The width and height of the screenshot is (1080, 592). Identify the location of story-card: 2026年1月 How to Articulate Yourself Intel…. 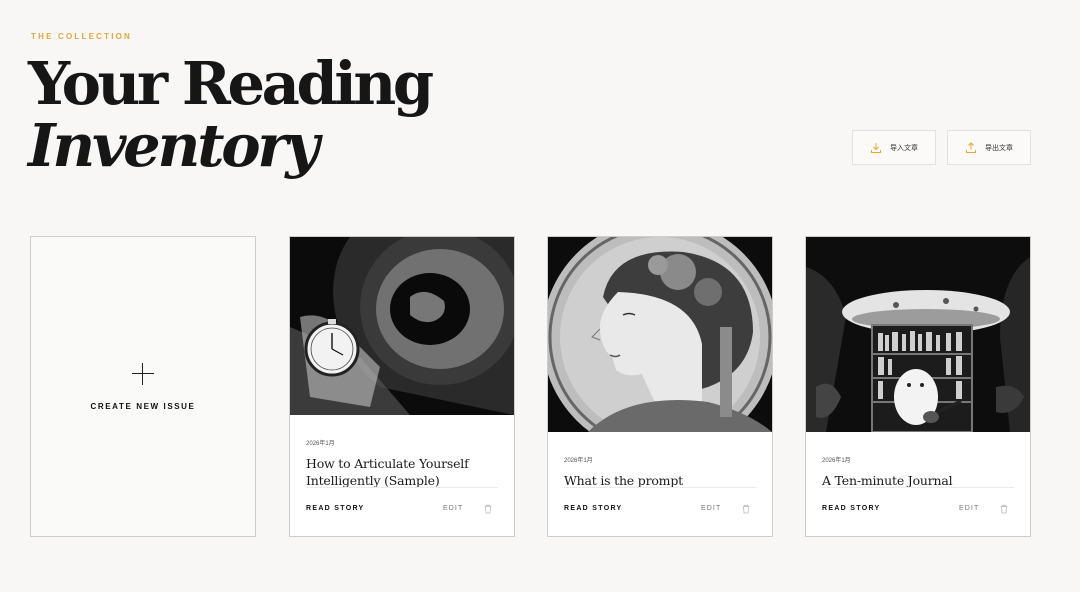
(402, 386).